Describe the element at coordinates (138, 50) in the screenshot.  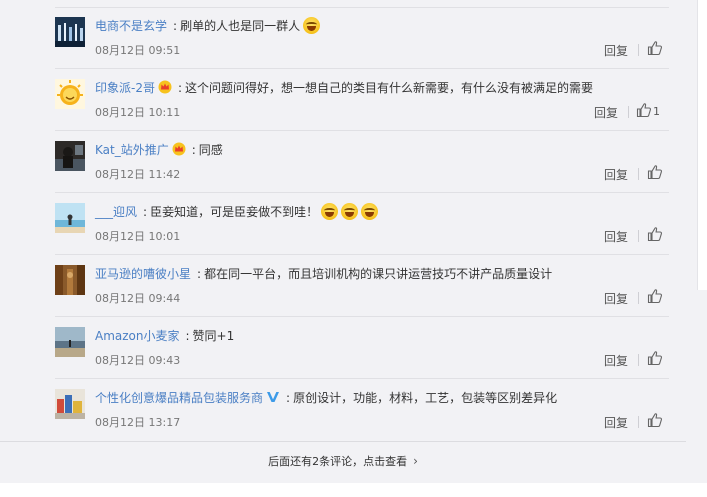
I see `comment-time: 08月12日 09:51` at that location.